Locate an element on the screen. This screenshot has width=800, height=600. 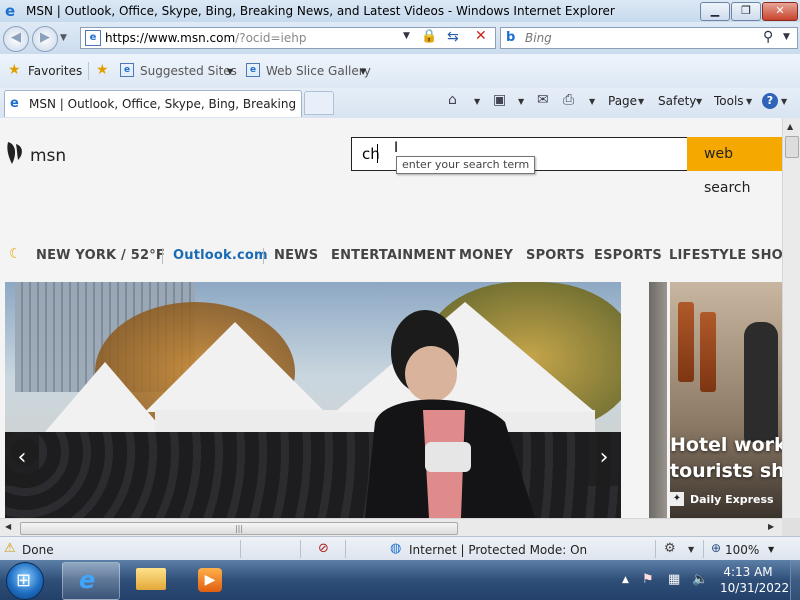
refresh-icon: ⇆ is located at coordinates (453, 37).